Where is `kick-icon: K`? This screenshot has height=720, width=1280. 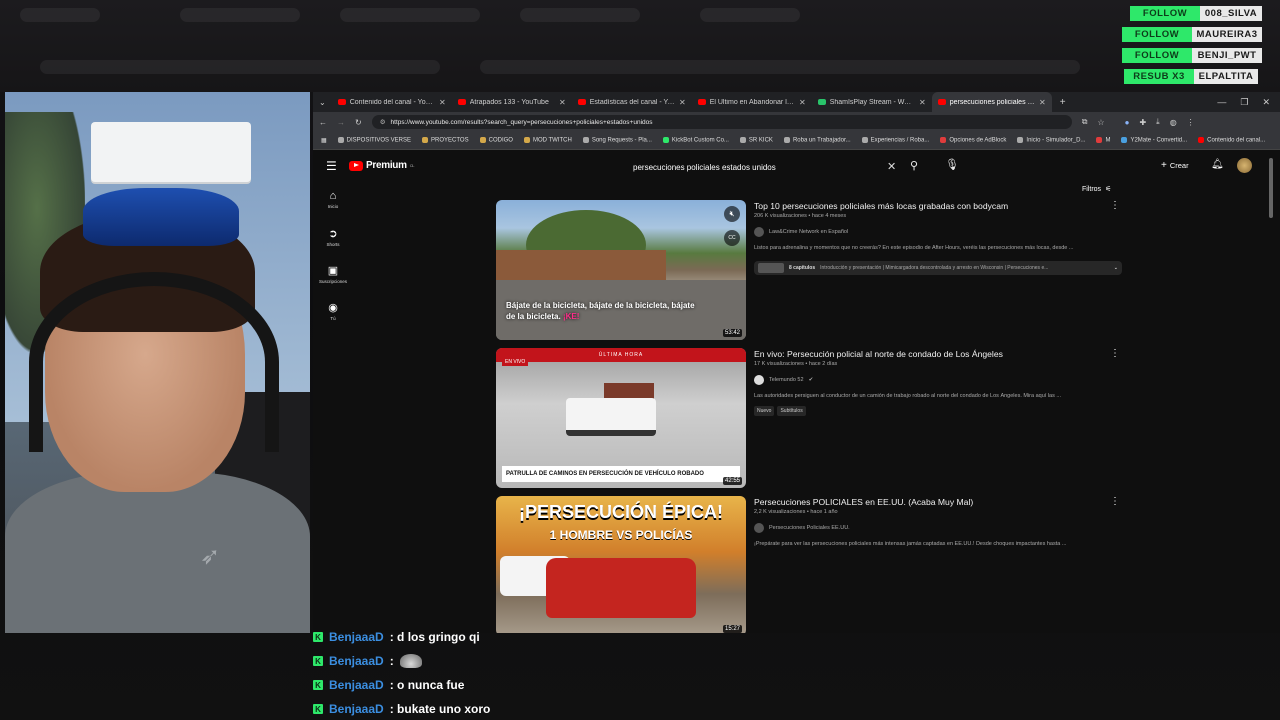
kick-icon: K is located at coordinates (318, 685).